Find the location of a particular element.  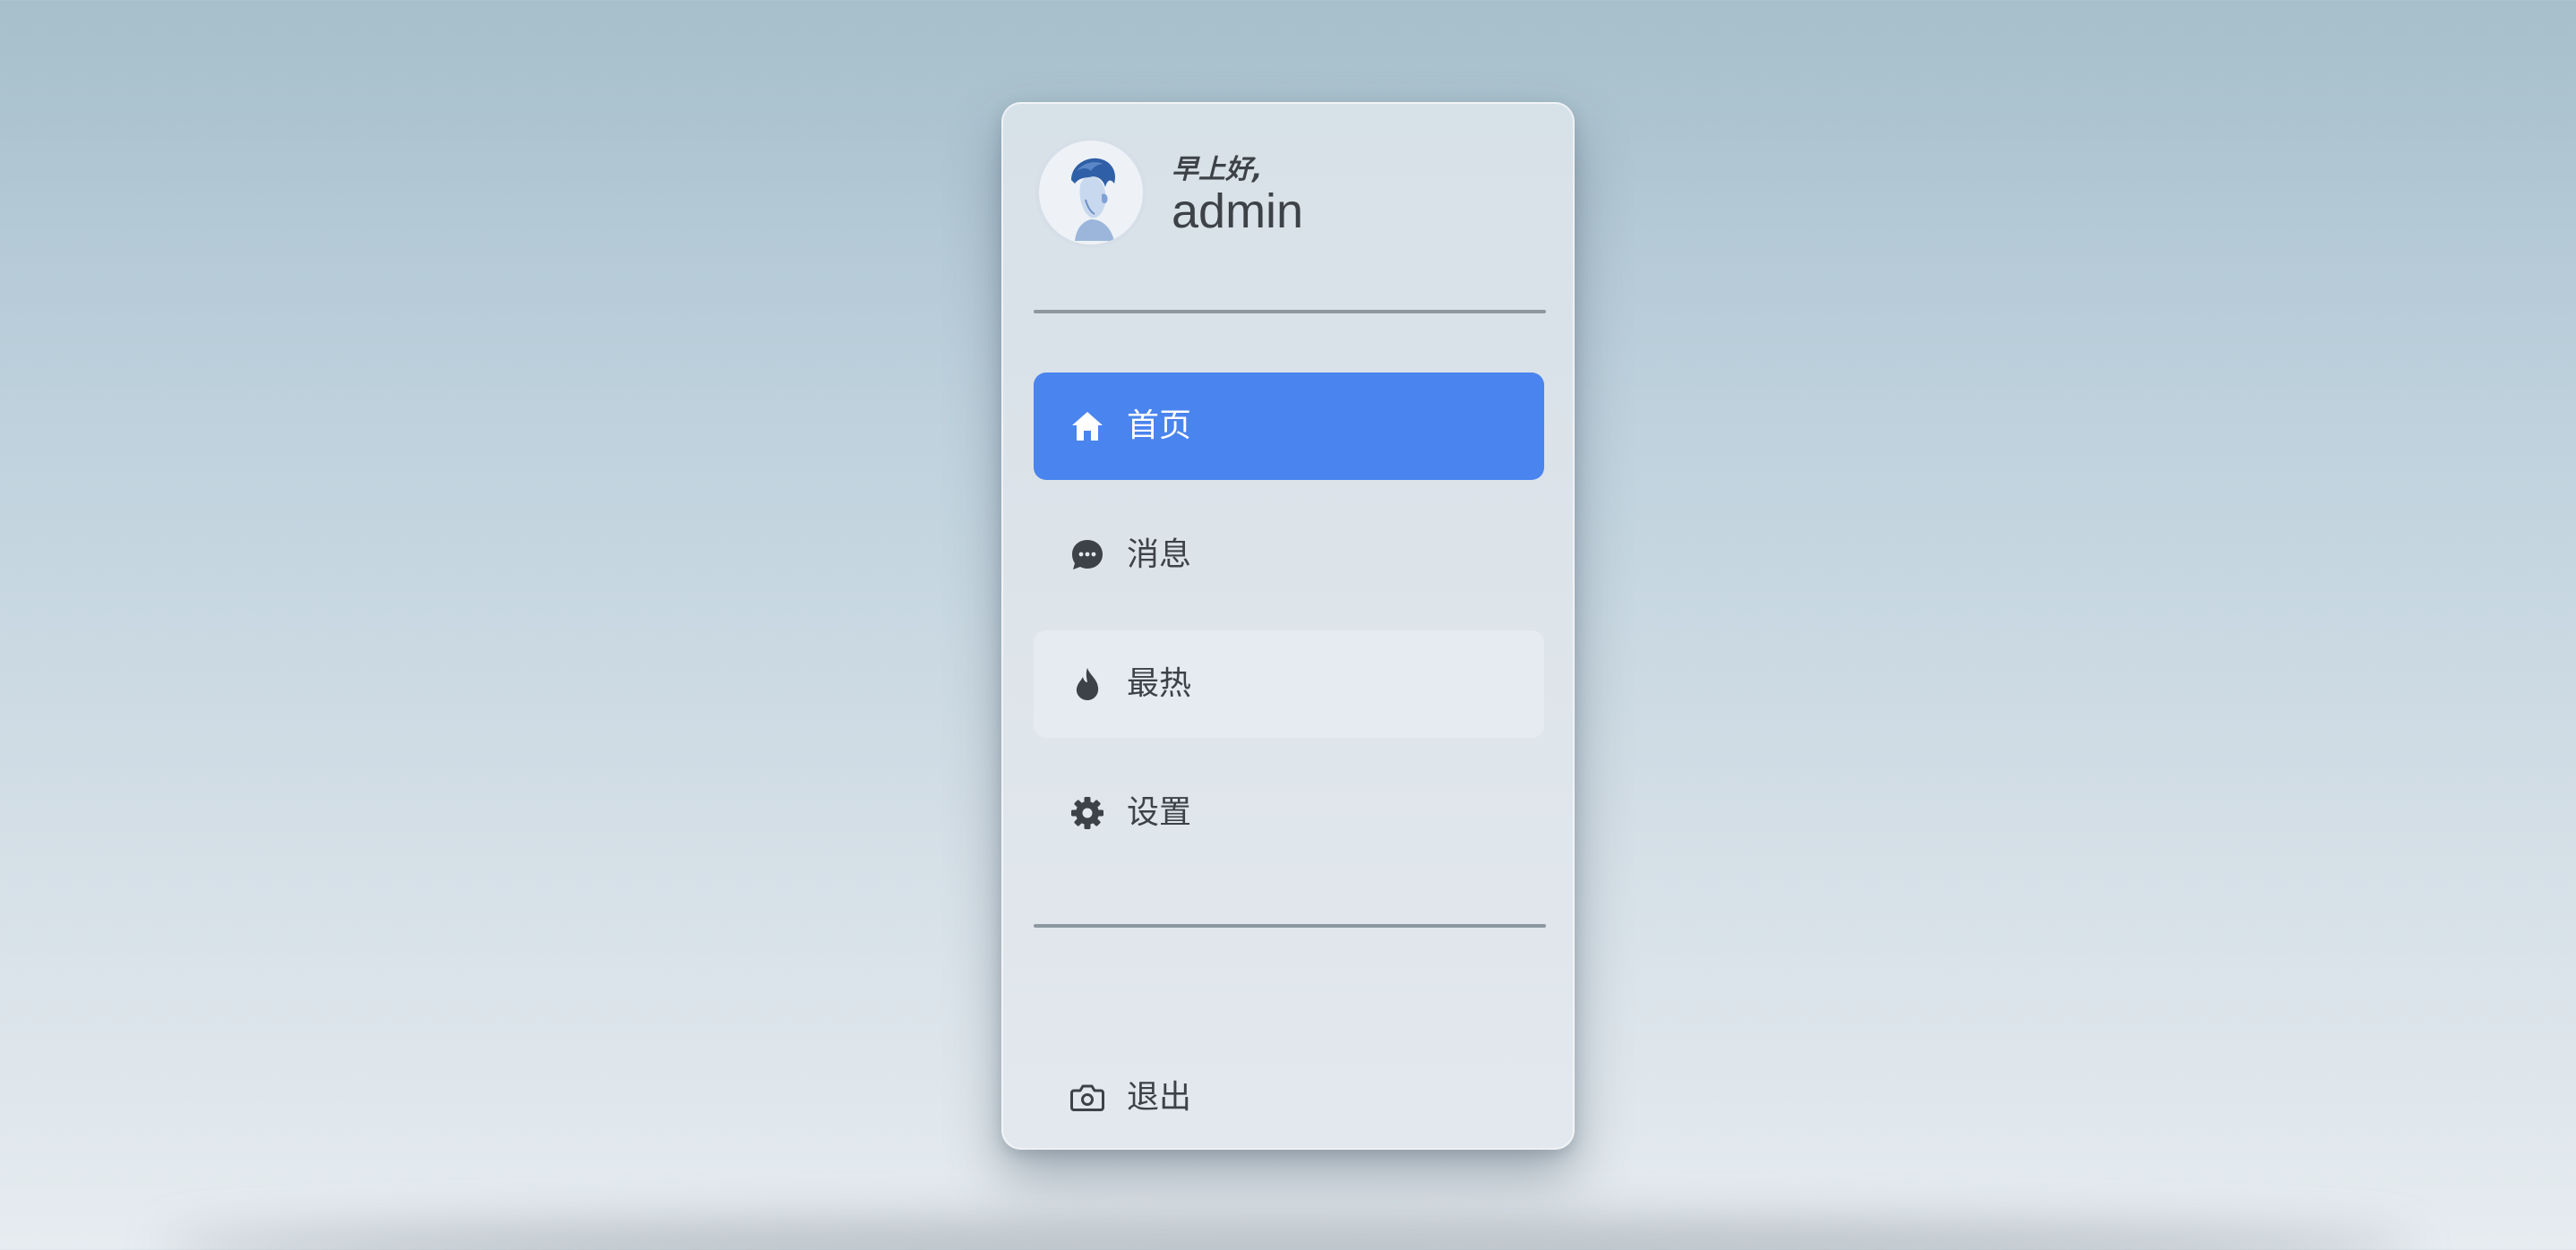

bottom-divider is located at coordinates (1290, 926).